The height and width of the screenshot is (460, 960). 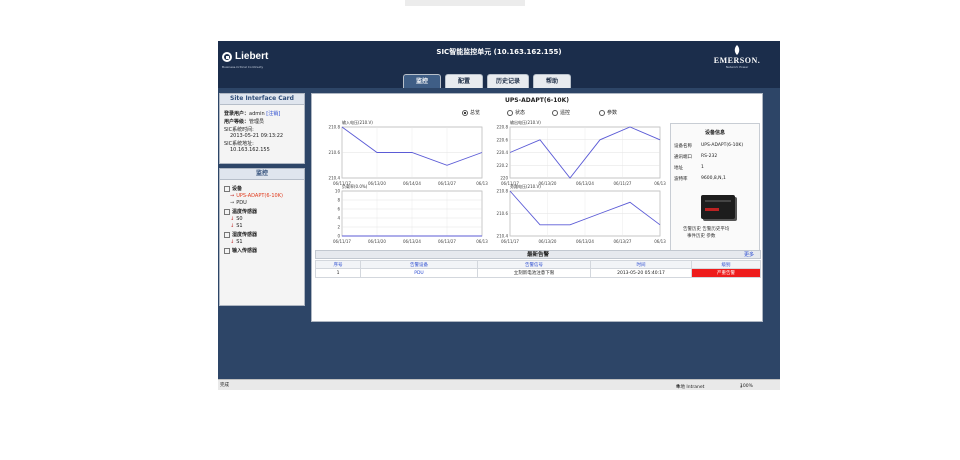 What do you see at coordinates (702, 167) in the screenshot?
I see `info-value: 1` at bounding box center [702, 167].